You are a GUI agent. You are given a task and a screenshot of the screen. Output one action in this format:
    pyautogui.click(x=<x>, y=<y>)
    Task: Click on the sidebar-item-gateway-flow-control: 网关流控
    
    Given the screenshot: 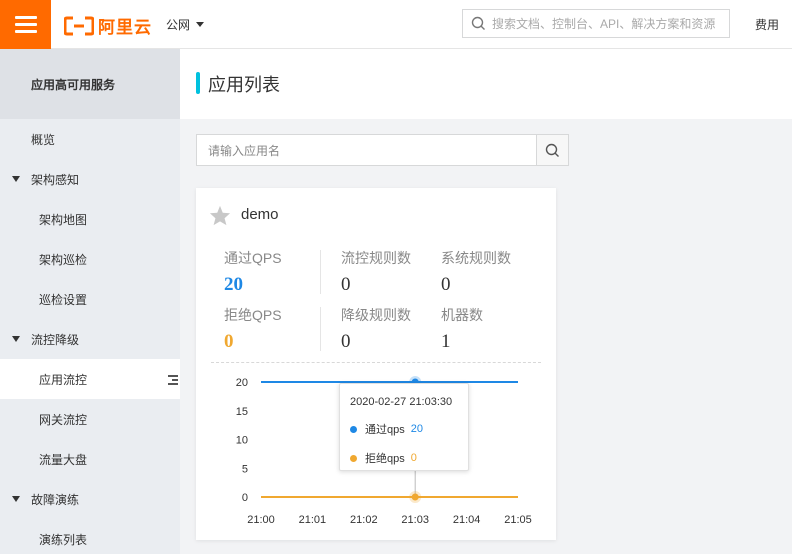 What is the action you would take?
    pyautogui.click(x=90, y=419)
    